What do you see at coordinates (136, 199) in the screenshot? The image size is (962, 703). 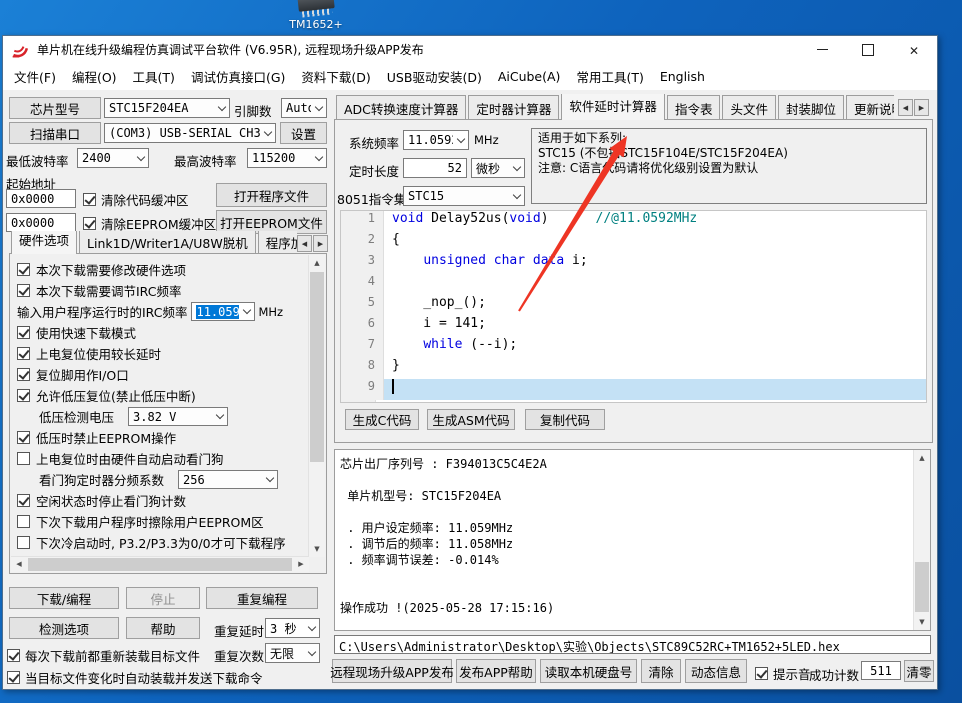 I see `clear-code-buffer-checkbox: 清除代码缓冲区` at bounding box center [136, 199].